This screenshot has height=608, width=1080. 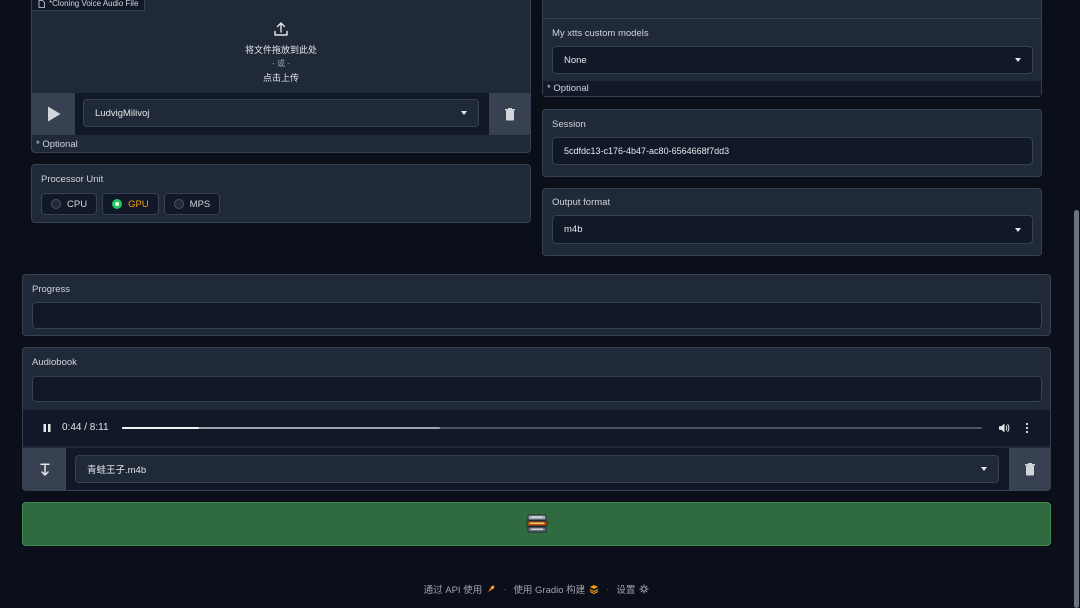 I want to click on custom-models-panel: My xtts custom models None * Optional, so click(x=792, y=48).